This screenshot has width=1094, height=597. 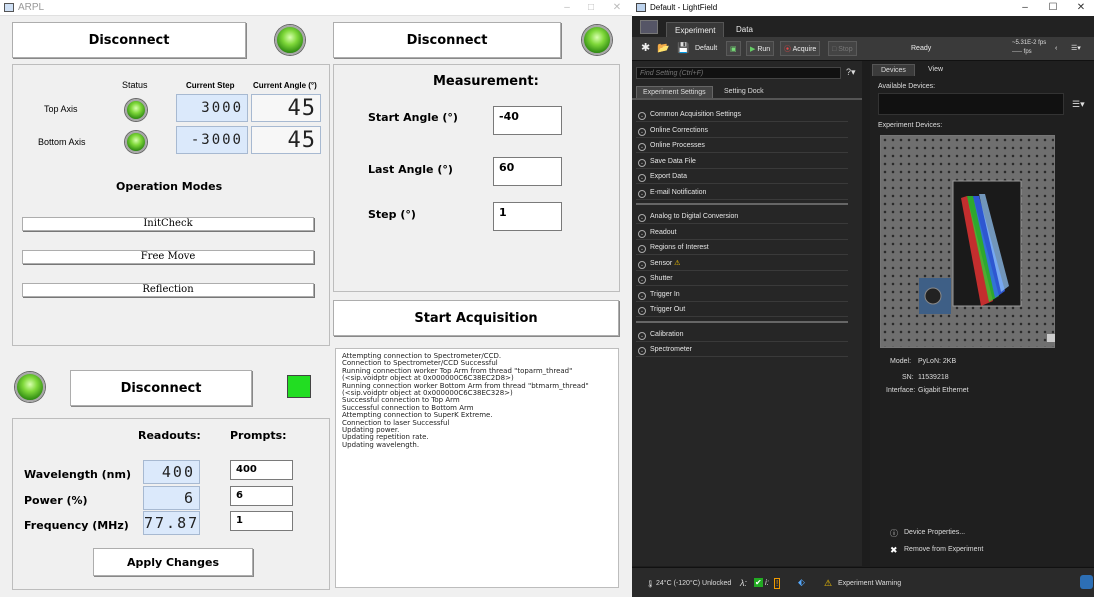 What do you see at coordinates (764, 49) in the screenshot?
I see `run-label: Run` at bounding box center [764, 49].